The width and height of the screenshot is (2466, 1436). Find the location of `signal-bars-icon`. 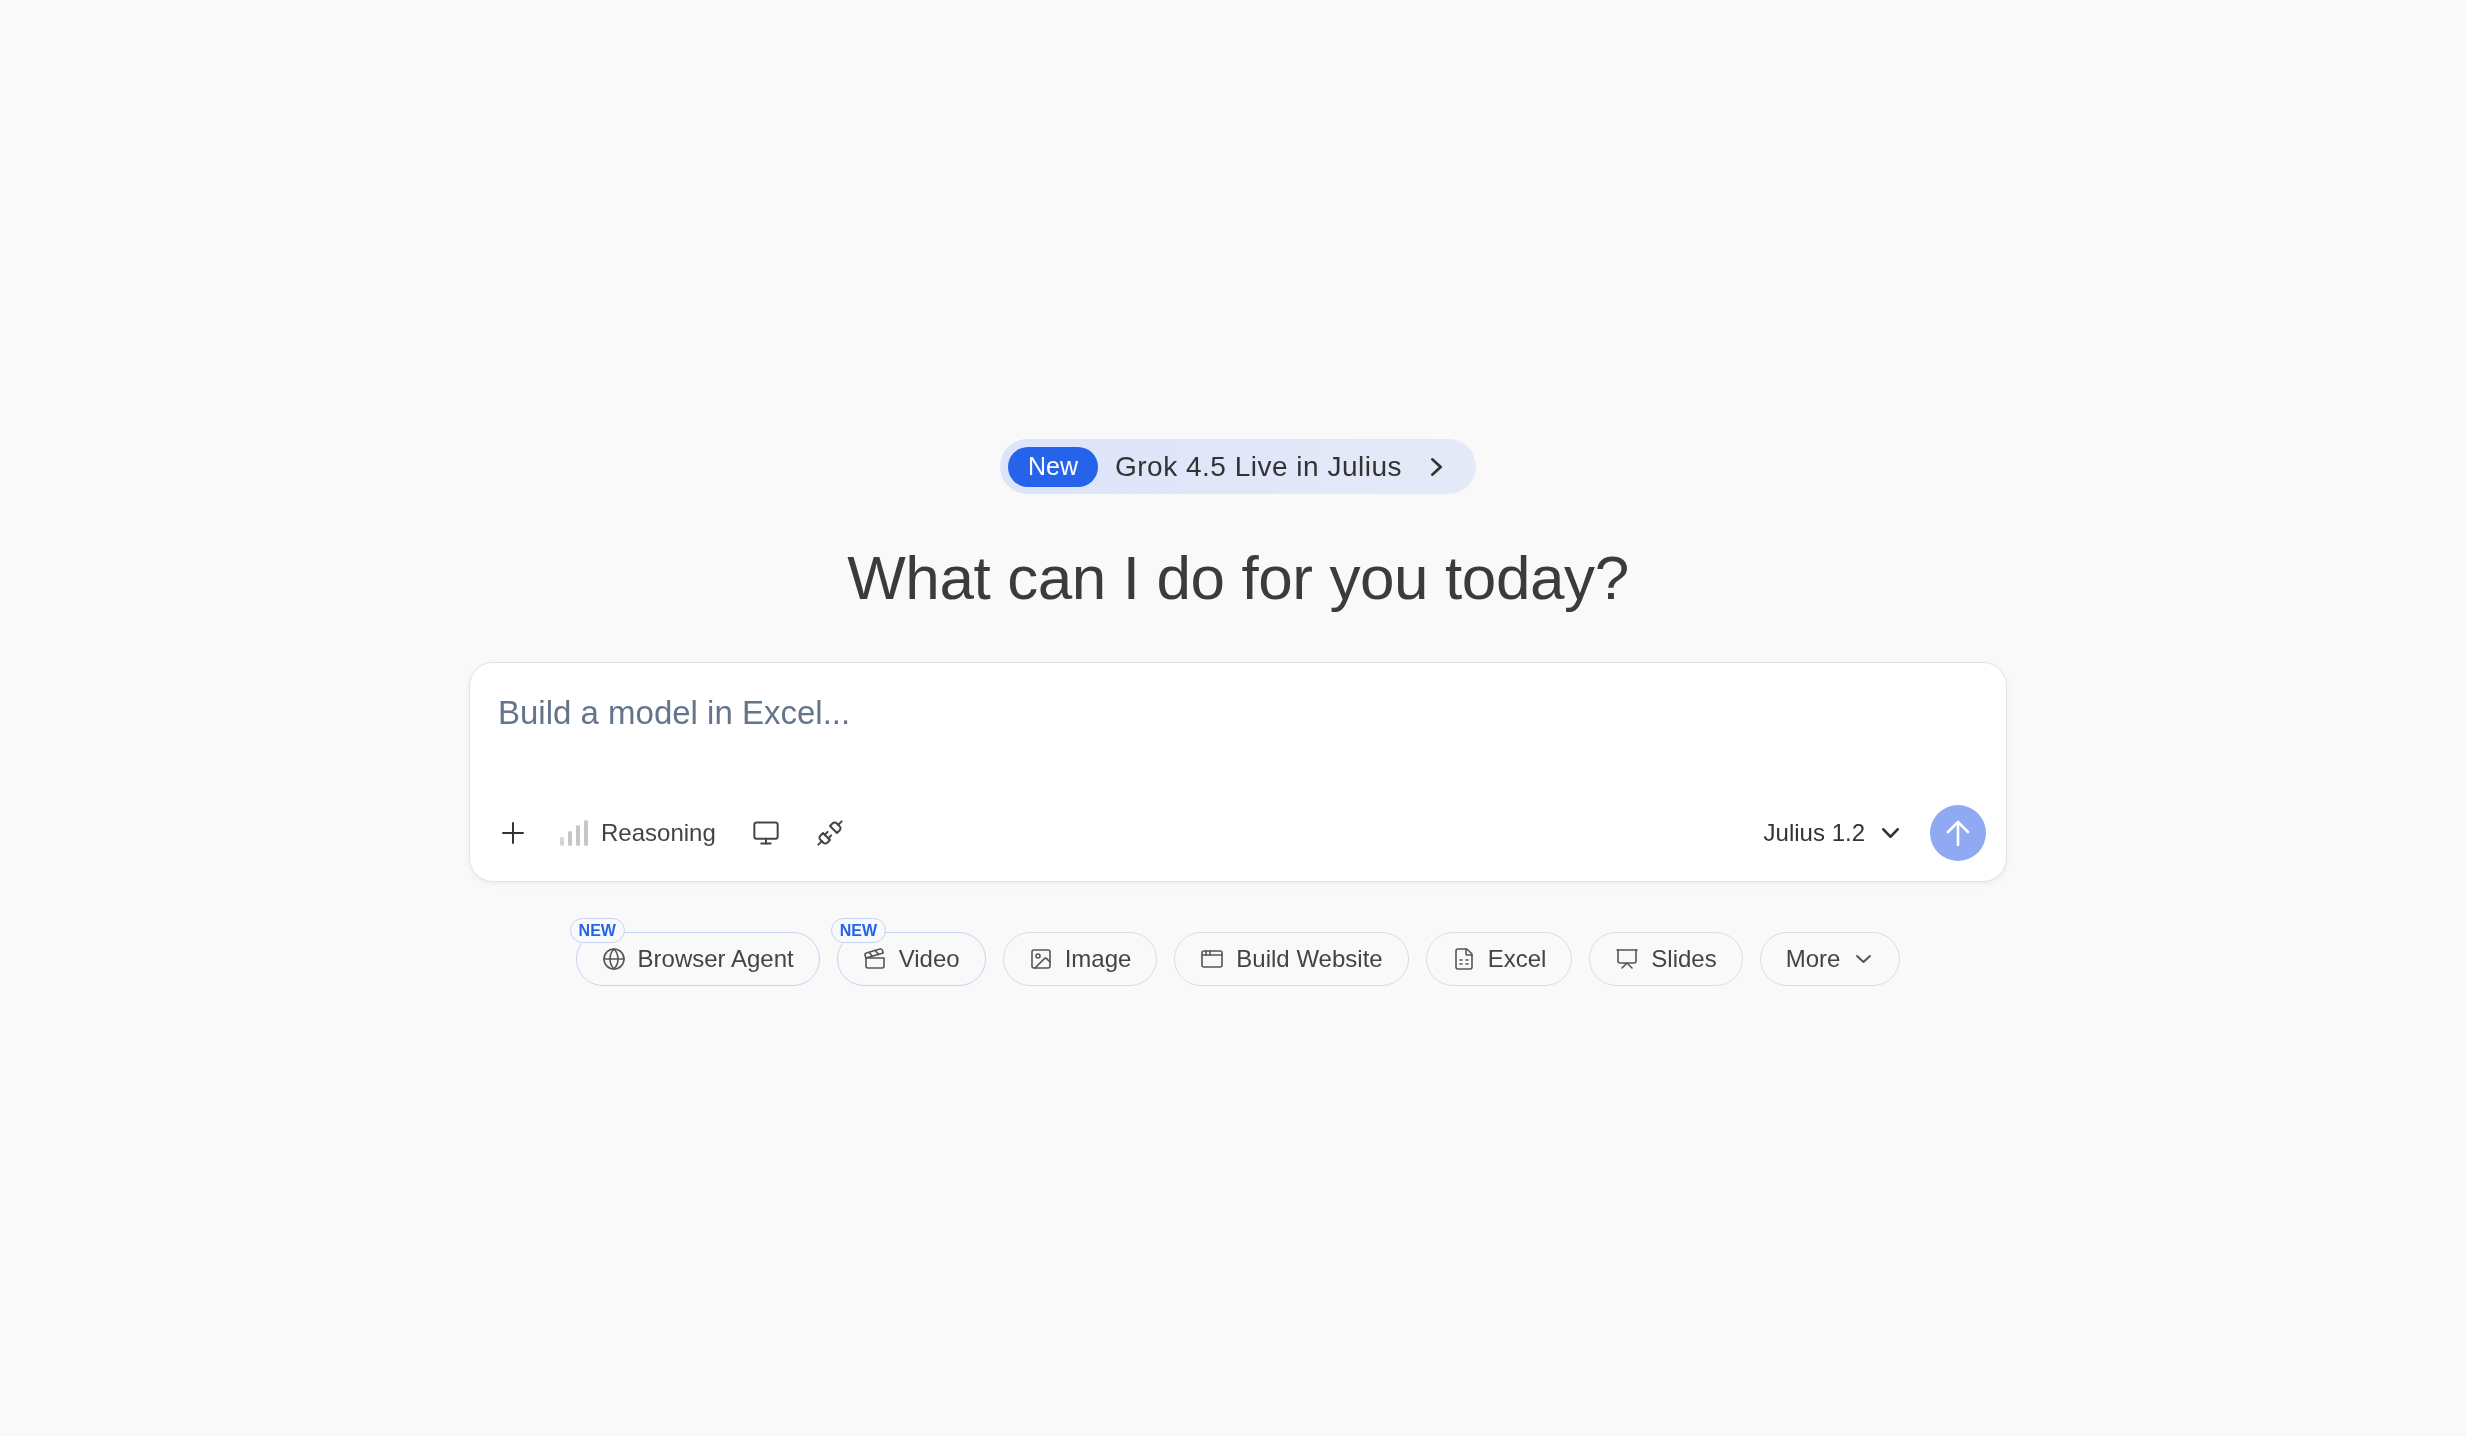

signal-bars-icon is located at coordinates (574, 833).